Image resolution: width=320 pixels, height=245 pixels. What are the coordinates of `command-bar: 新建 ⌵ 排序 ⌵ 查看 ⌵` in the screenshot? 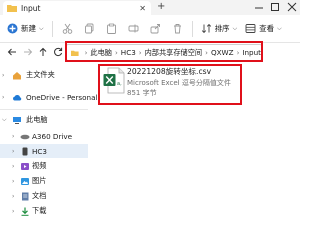 It's located at (150, 29).